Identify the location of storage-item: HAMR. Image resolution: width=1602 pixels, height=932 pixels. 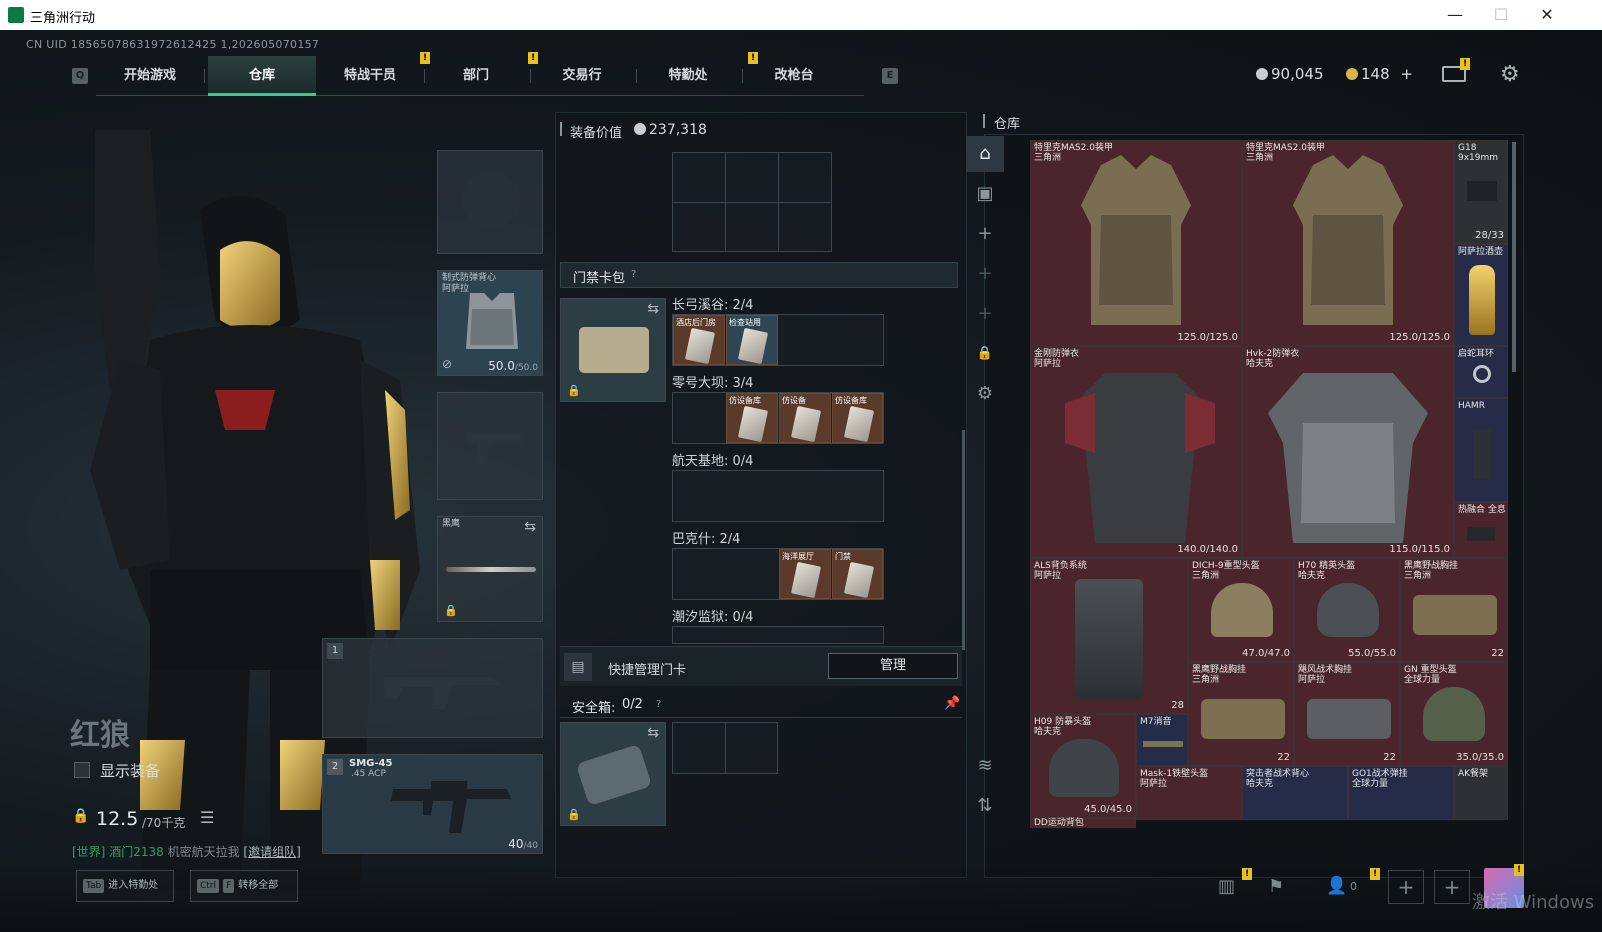
(1481, 450).